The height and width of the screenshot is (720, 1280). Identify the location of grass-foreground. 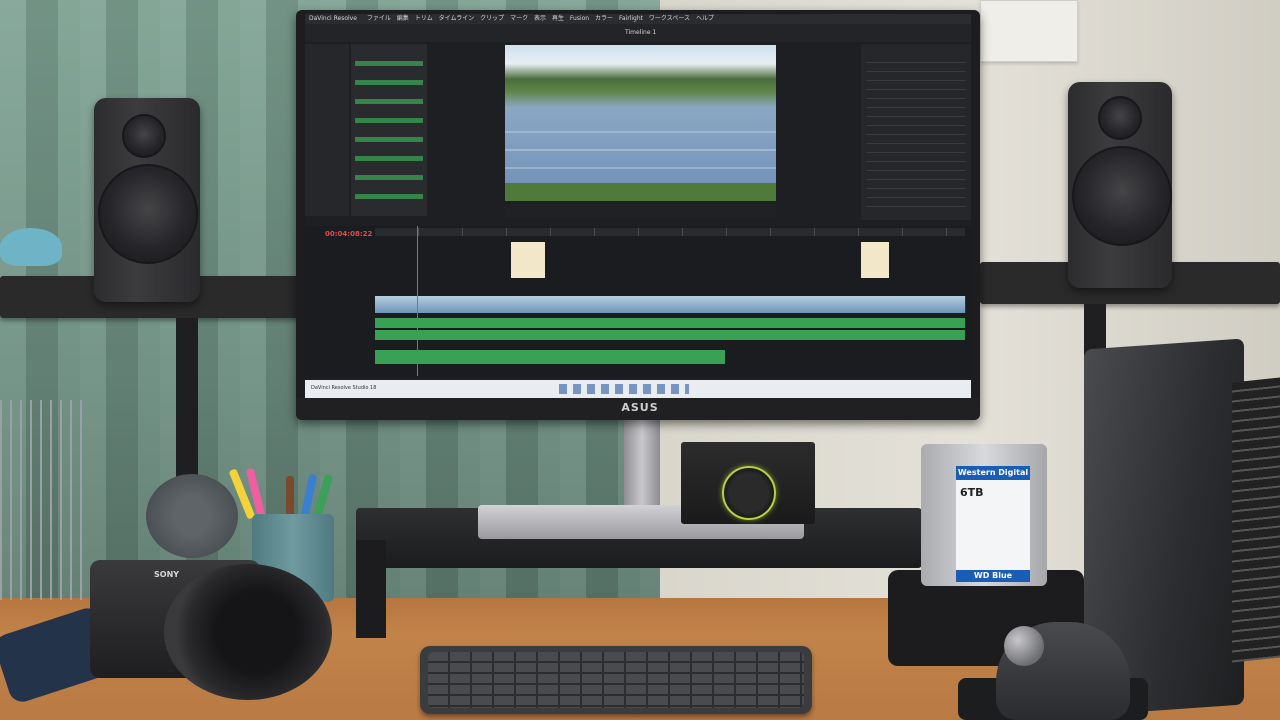
(640, 192).